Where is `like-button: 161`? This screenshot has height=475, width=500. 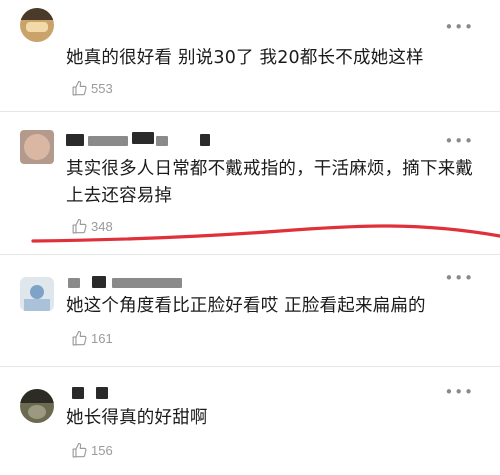
like-button: 161 is located at coordinates (92, 338).